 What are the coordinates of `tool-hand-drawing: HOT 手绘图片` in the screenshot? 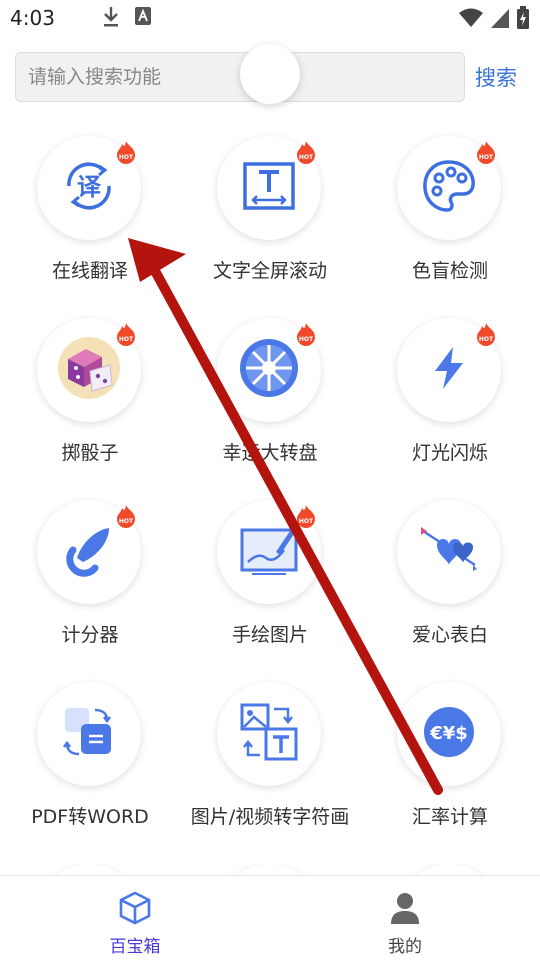 It's located at (270, 585).